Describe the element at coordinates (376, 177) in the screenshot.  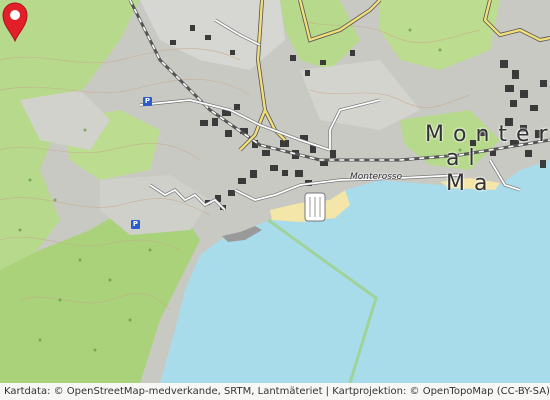
I see `street-label: Monterosso` at that location.